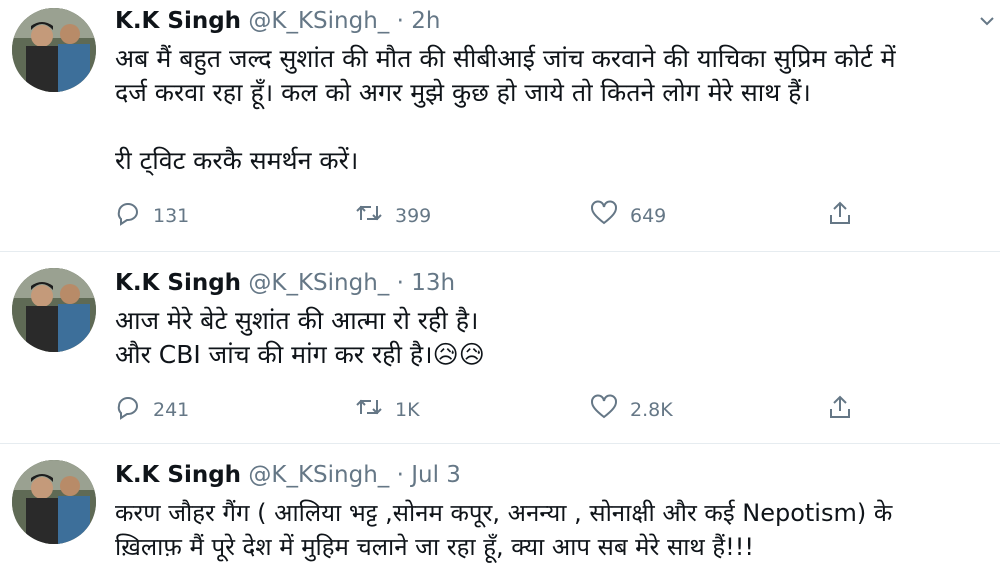  Describe the element at coordinates (171, 409) in the screenshot. I see `reply-count: 241` at that location.